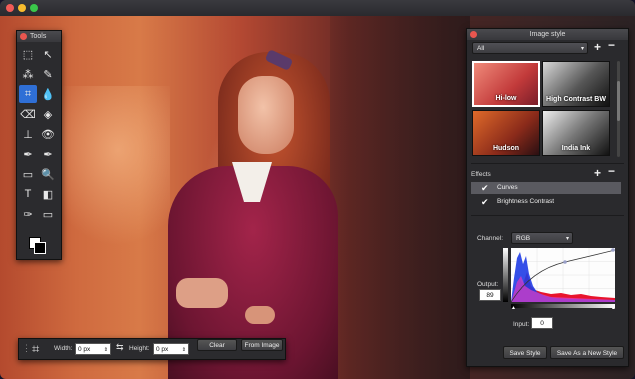 The image size is (635, 379). Describe the element at coordinates (48, 154) in the screenshot. I see `eyedropper-plus-icon: ✒` at that location.